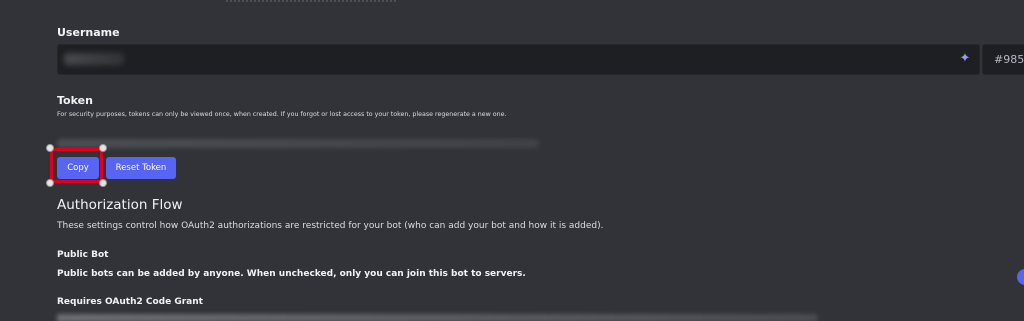  Describe the element at coordinates (76, 165) in the screenshot. I see `highlight-annotation` at that location.